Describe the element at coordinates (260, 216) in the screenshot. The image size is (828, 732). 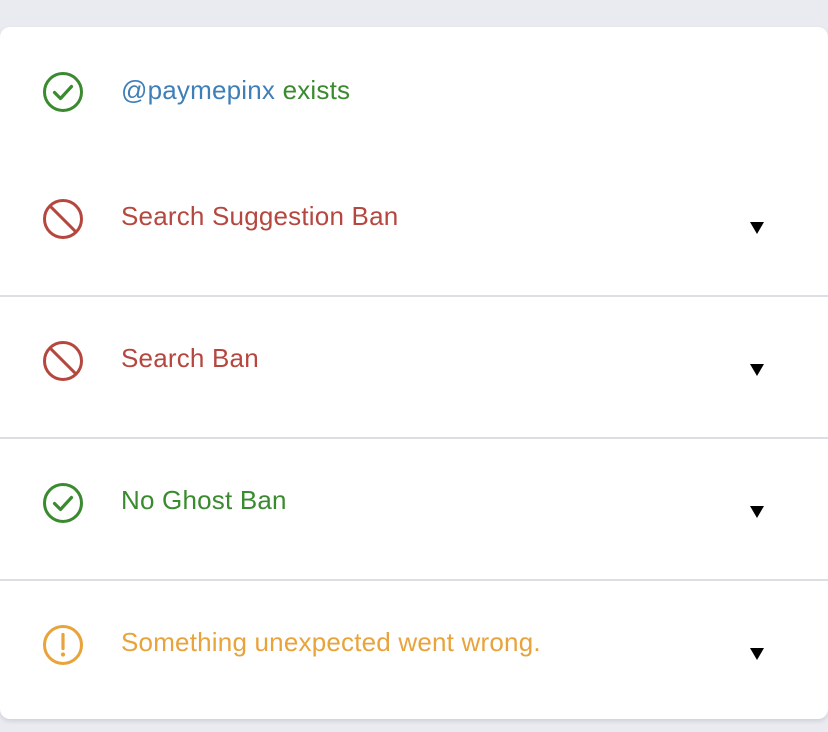
I see `check-label: Search Suggestion Ban` at that location.